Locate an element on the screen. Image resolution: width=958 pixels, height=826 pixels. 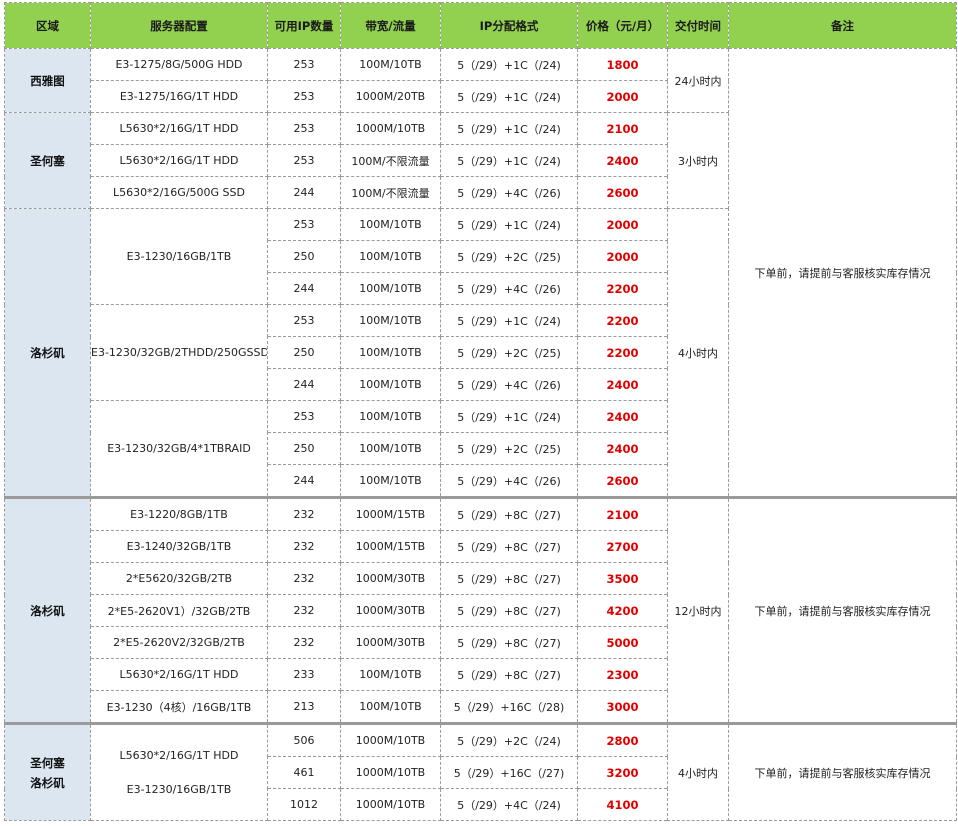
config-cell: L5630*2/16G/500G SSD is located at coordinates (179, 192).